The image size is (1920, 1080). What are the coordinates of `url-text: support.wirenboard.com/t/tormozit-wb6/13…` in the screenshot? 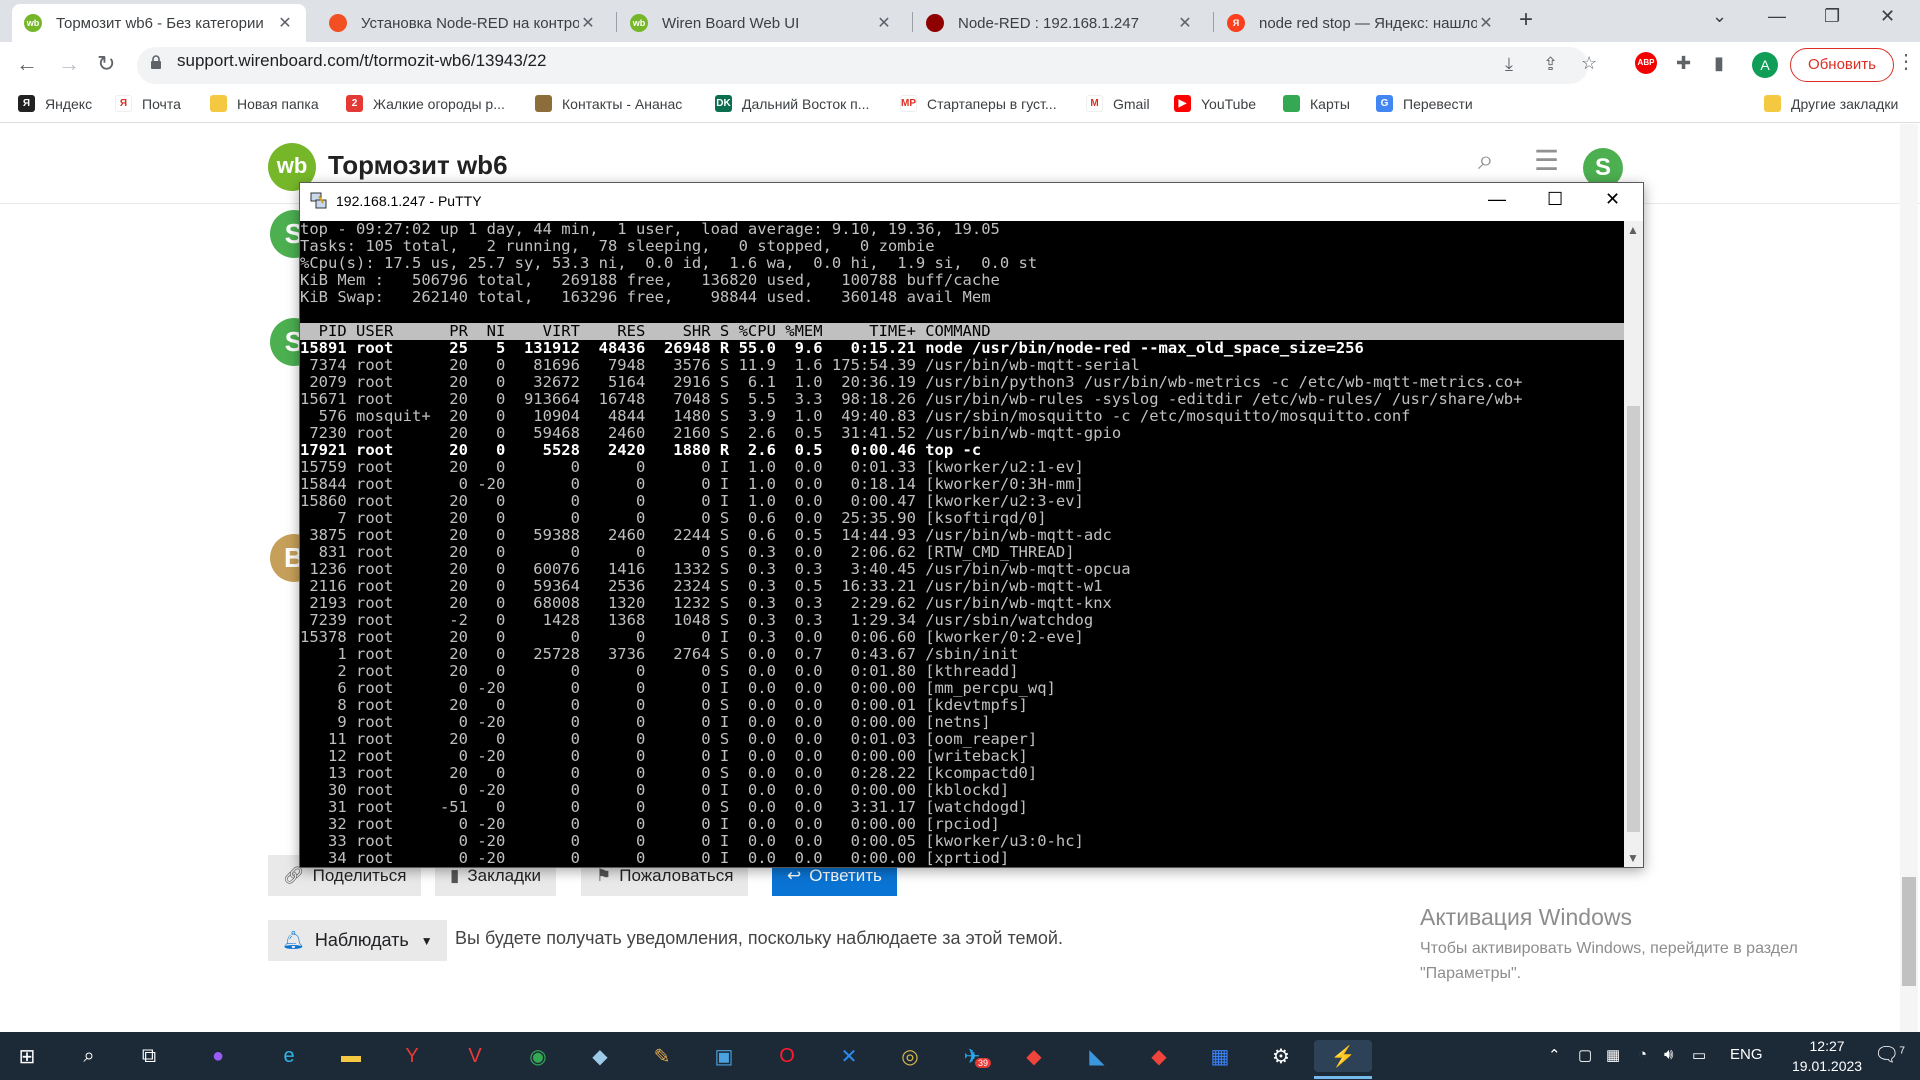 It's located at (361, 61).